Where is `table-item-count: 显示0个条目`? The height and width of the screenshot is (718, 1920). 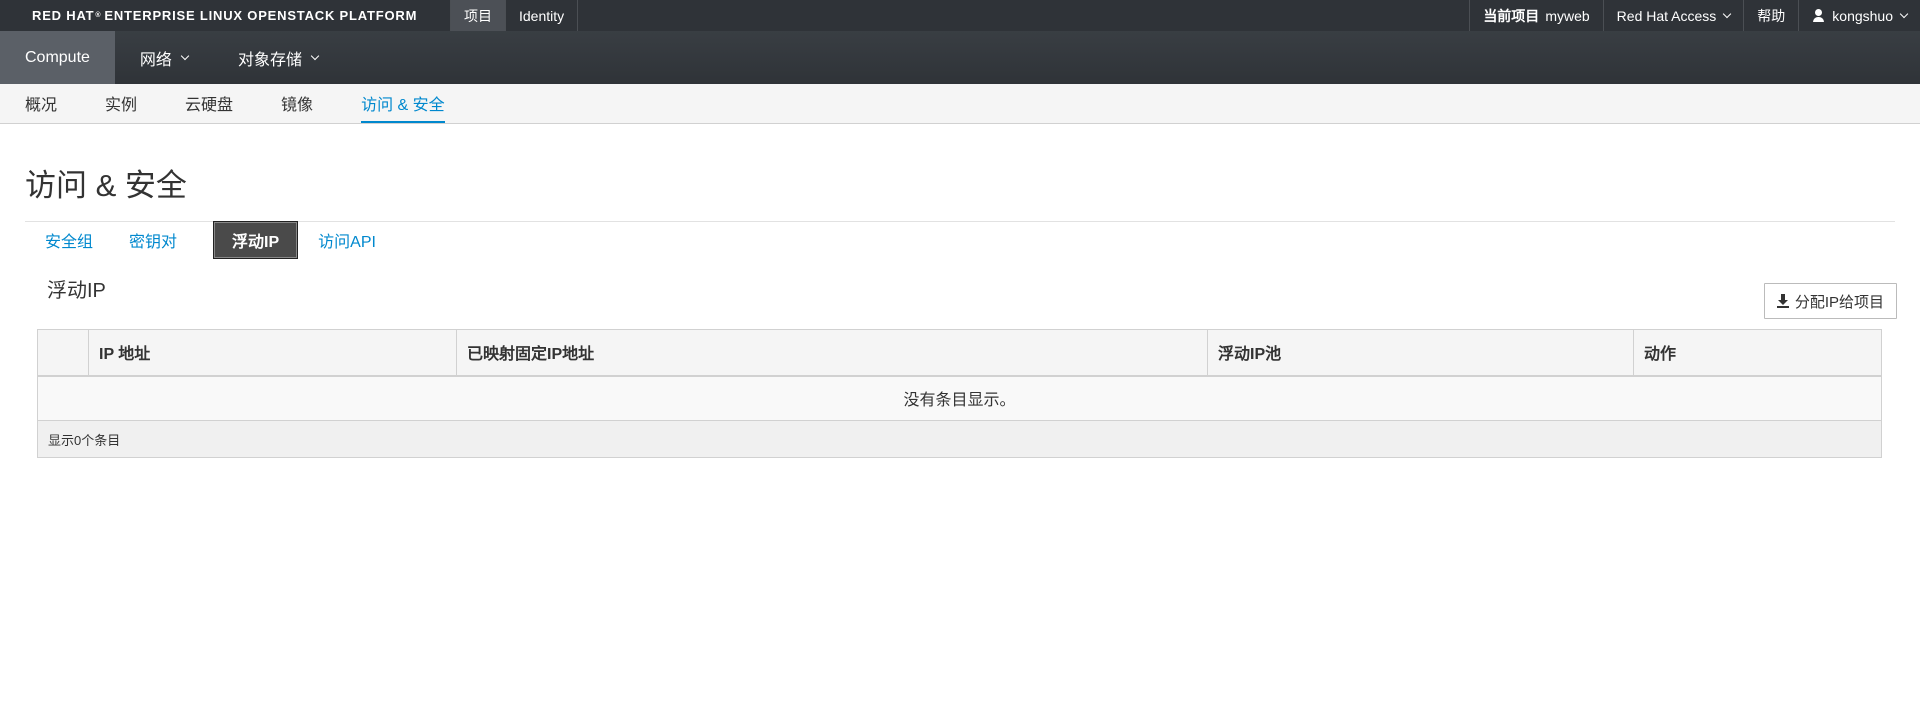 table-item-count: 显示0个条目 is located at coordinates (959, 439).